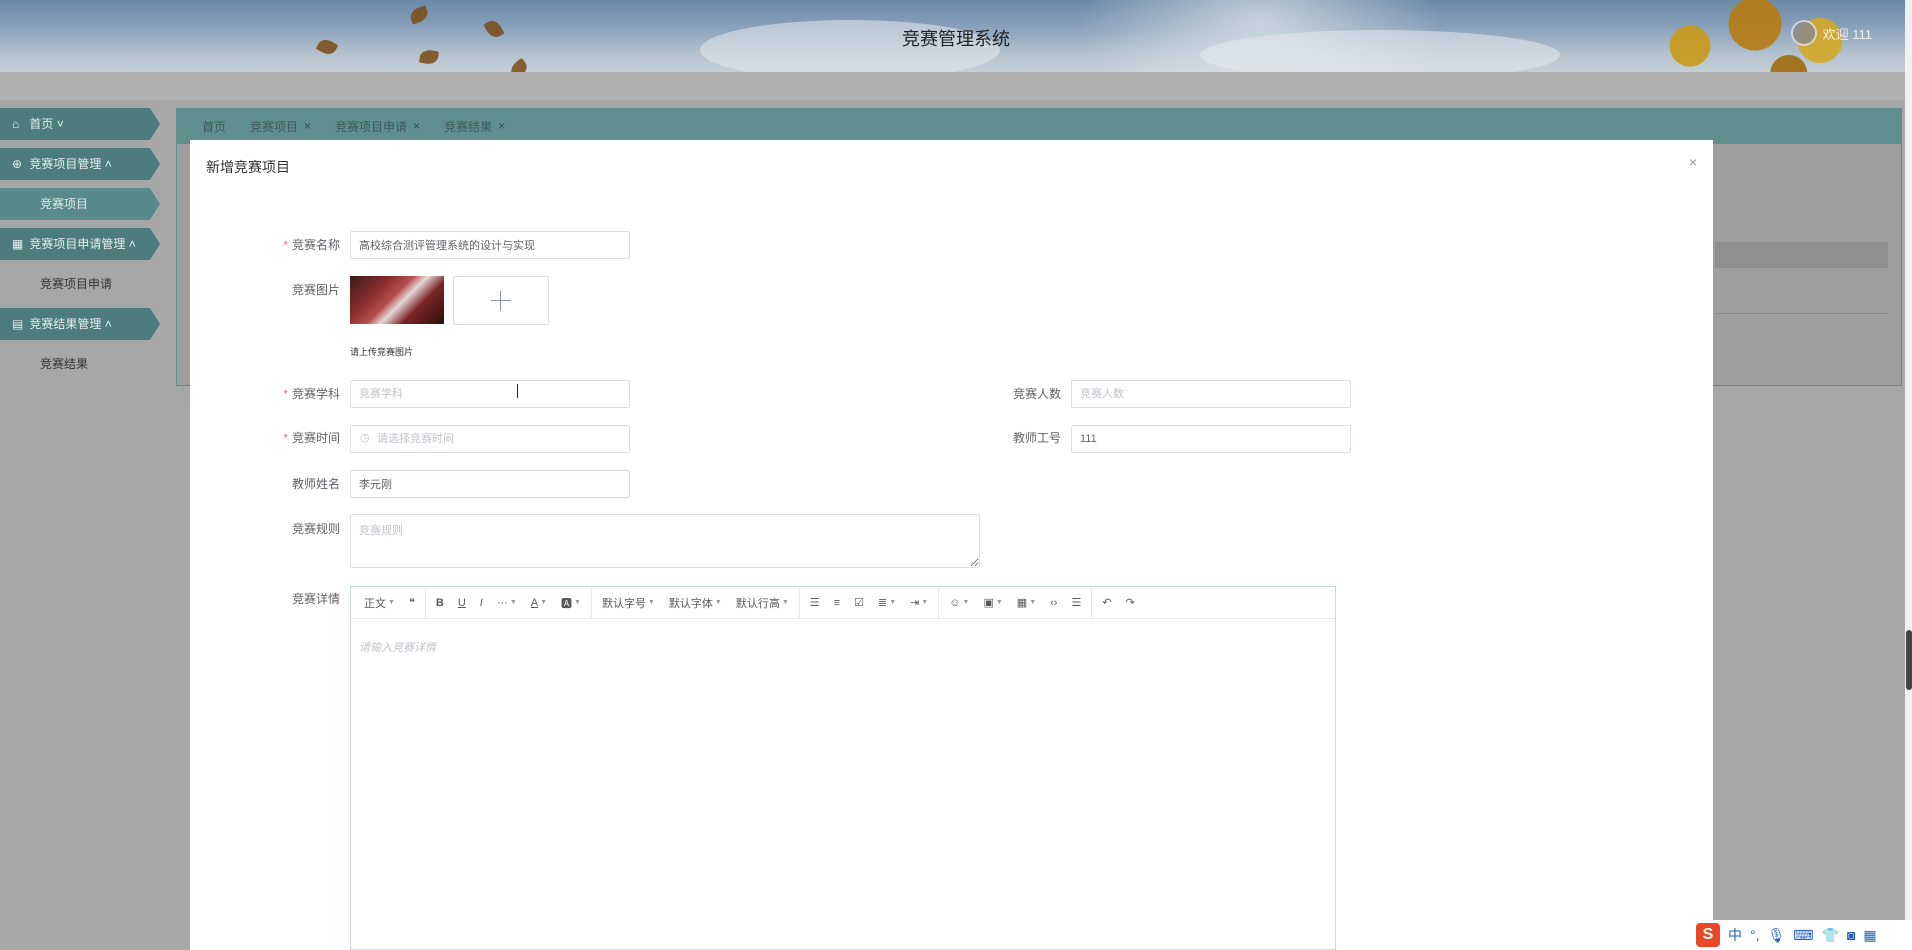 The width and height of the screenshot is (1912, 950). I want to click on app-header: 竞赛管理系统 欢迎 111, so click(956, 36).